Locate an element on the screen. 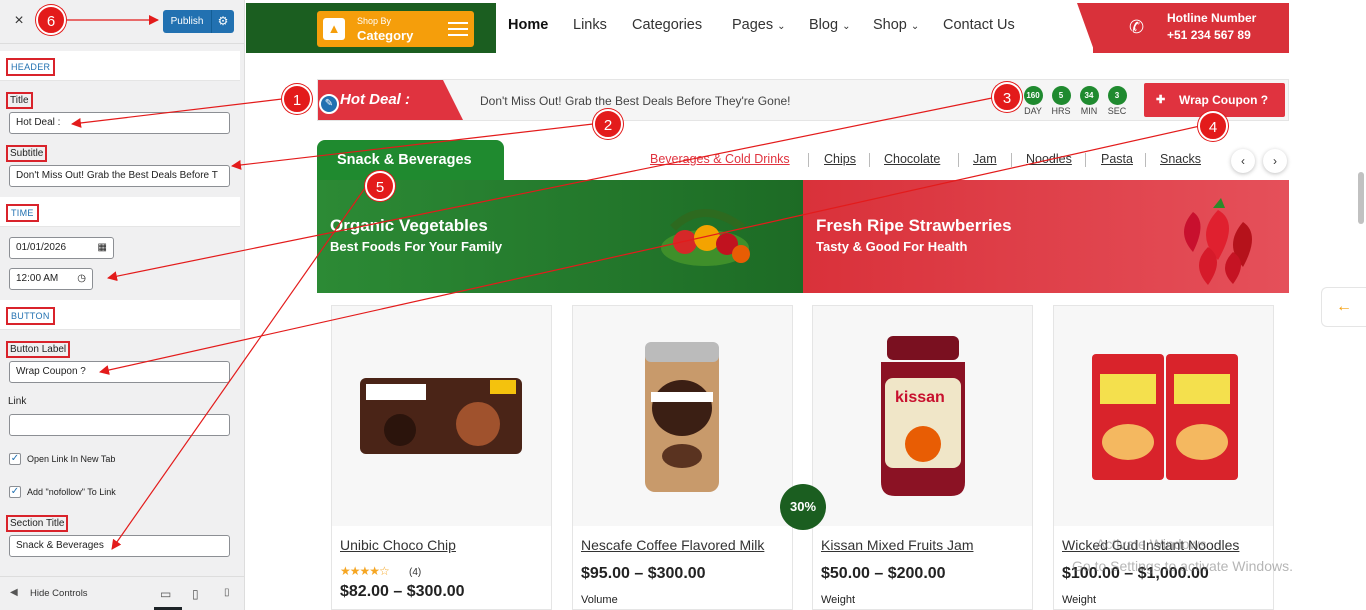 The height and width of the screenshot is (610, 1366). category-tab-noodles: Noodles is located at coordinates (1049, 159).